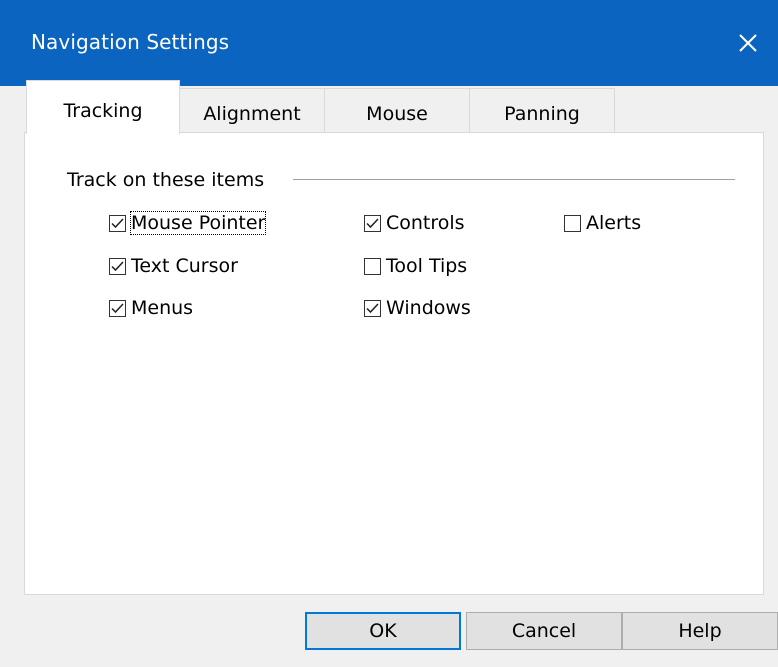  I want to click on window-title: Navigation Settings, so click(130, 42).